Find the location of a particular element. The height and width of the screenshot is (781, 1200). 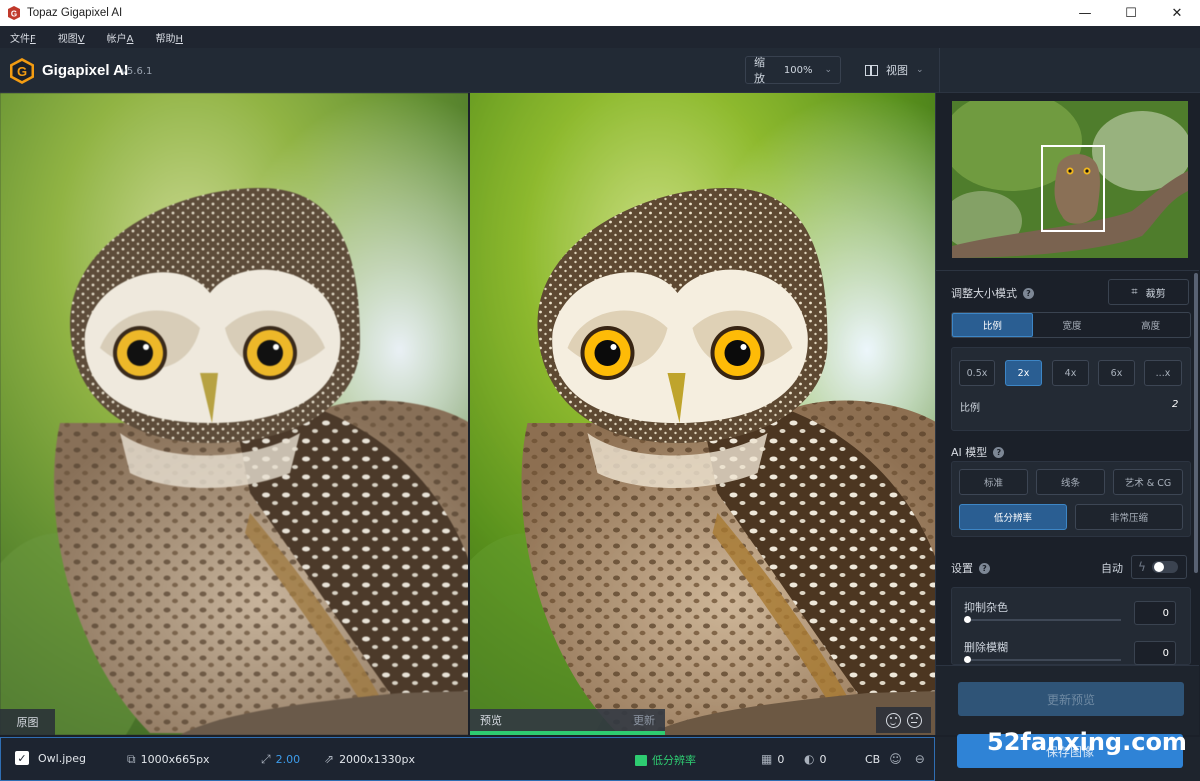

blur-icon: ◐ is located at coordinates (809, 759).